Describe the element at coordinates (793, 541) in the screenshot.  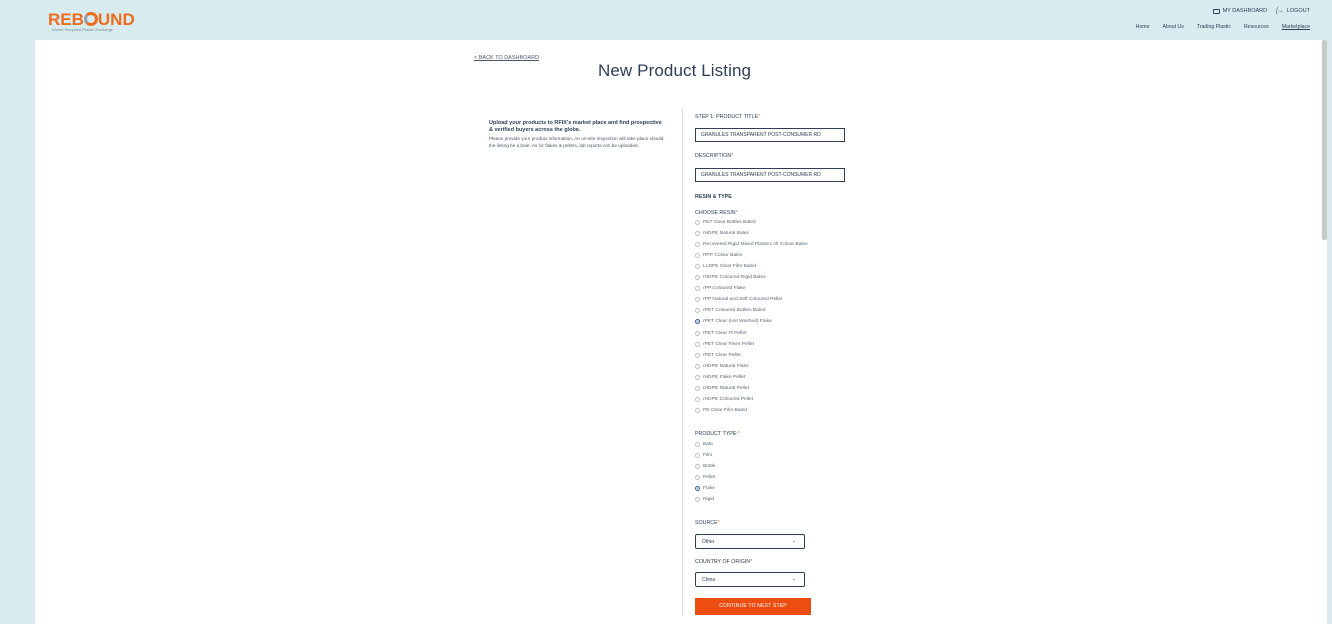
I see `chevron-down-icon: ⌄` at that location.